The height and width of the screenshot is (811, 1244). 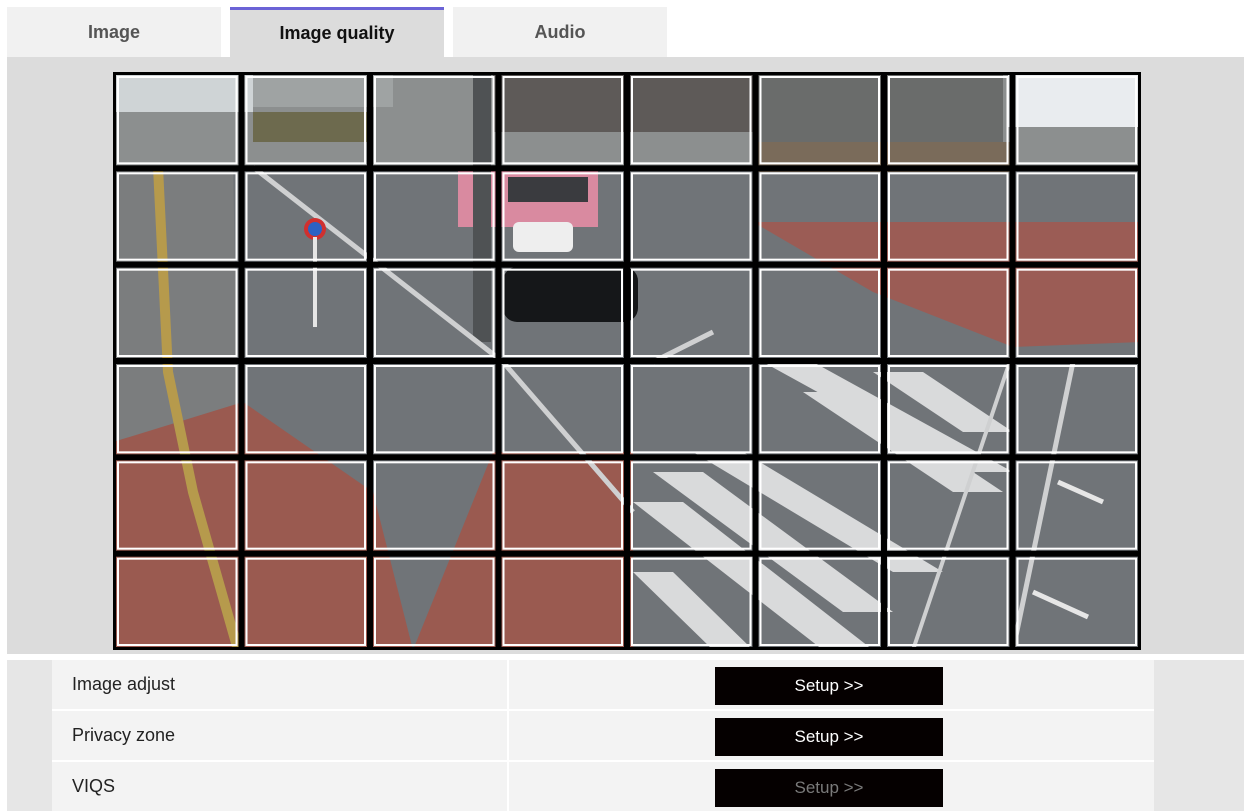 What do you see at coordinates (29, 735) in the screenshot?
I see `settings-left-margin` at bounding box center [29, 735].